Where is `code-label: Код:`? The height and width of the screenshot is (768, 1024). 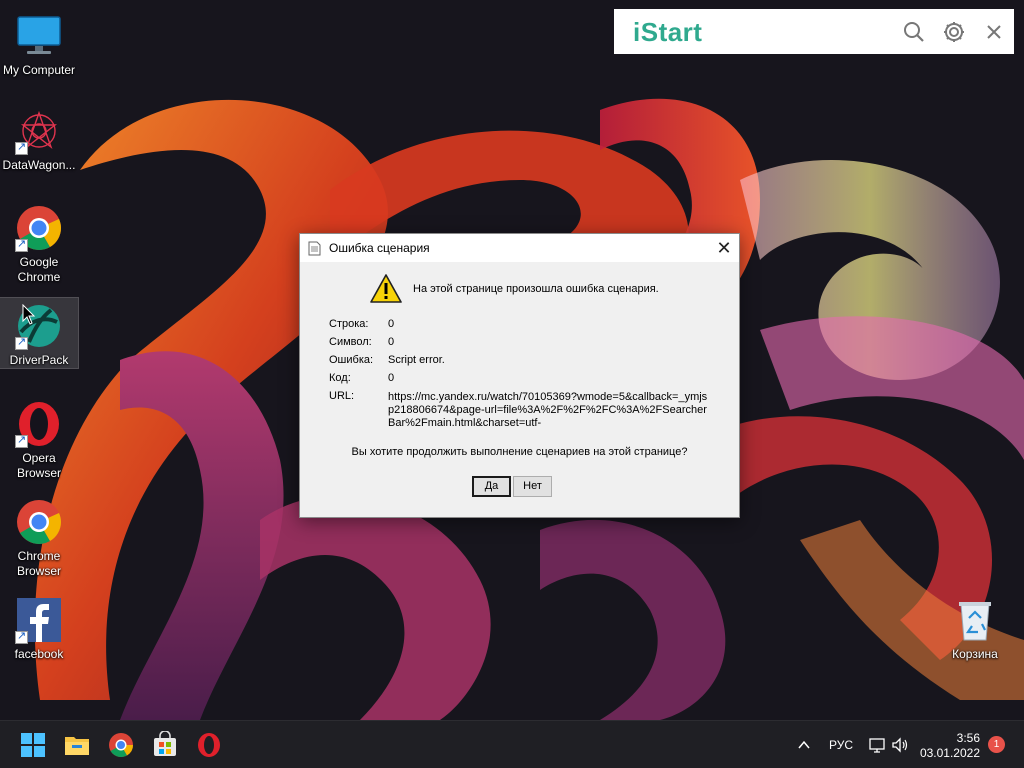
code-label: Код: is located at coordinates (340, 378).